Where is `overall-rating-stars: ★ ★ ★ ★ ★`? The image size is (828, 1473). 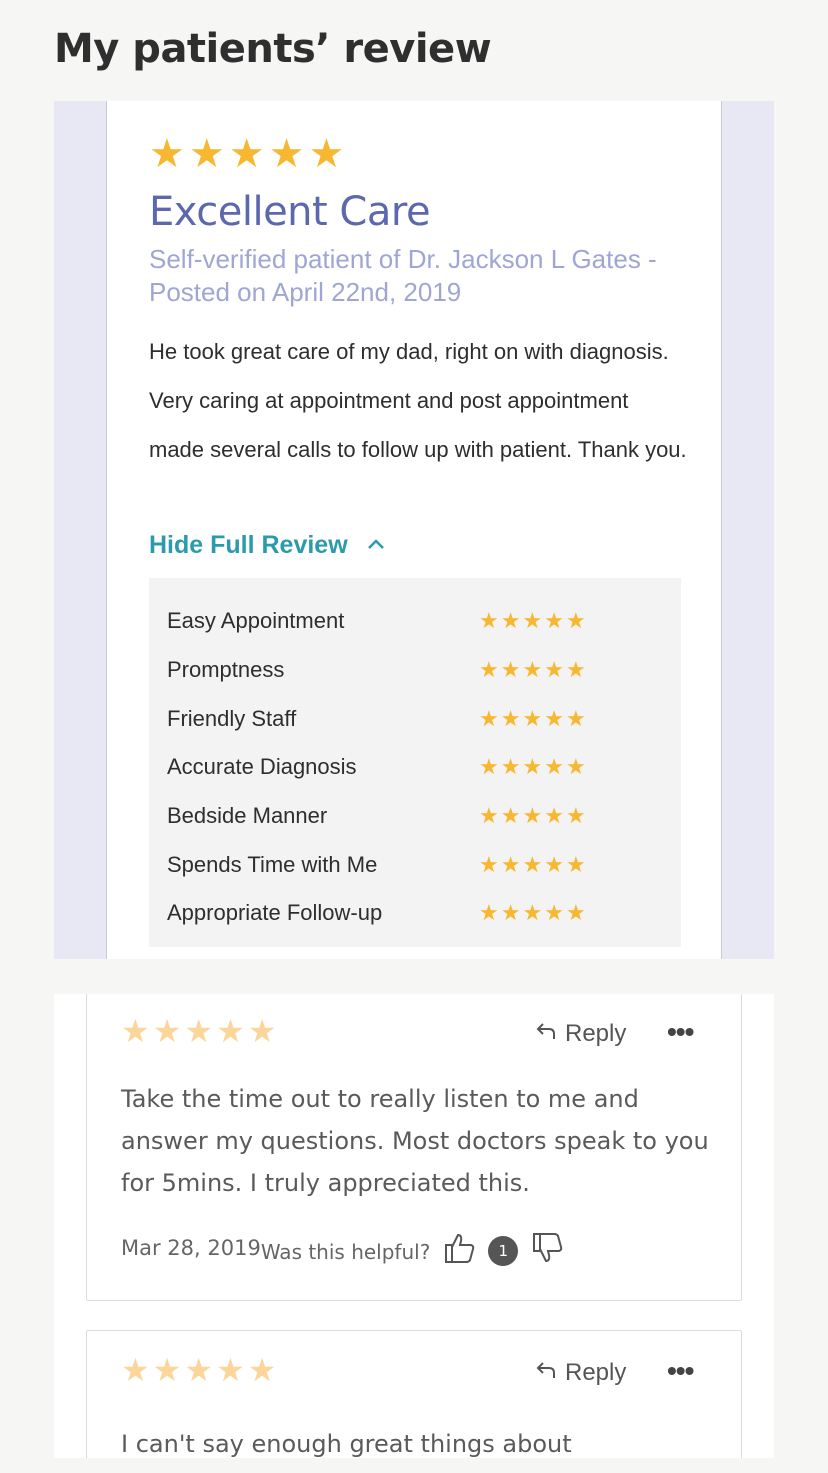 overall-rating-stars: ★ ★ ★ ★ ★ is located at coordinates (246, 154).